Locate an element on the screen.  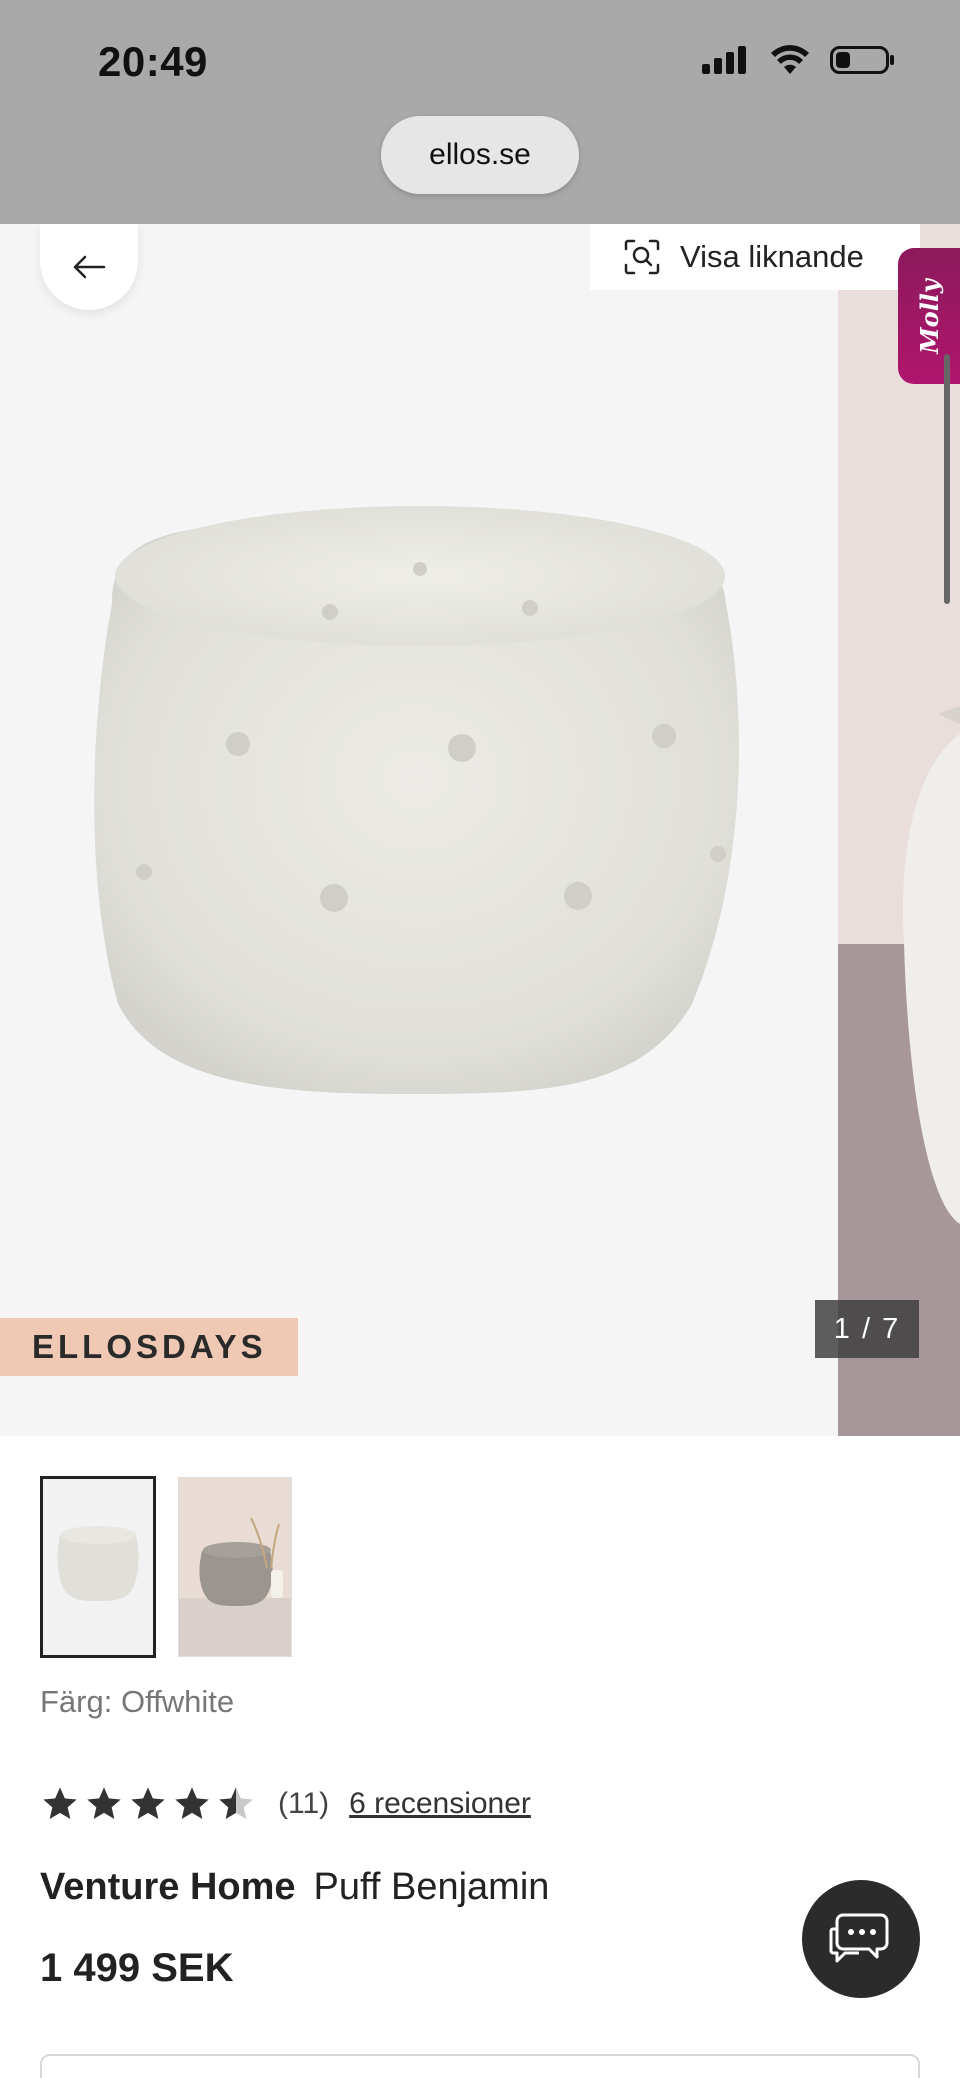
image-thumbnails is located at coordinates (166, 1567).